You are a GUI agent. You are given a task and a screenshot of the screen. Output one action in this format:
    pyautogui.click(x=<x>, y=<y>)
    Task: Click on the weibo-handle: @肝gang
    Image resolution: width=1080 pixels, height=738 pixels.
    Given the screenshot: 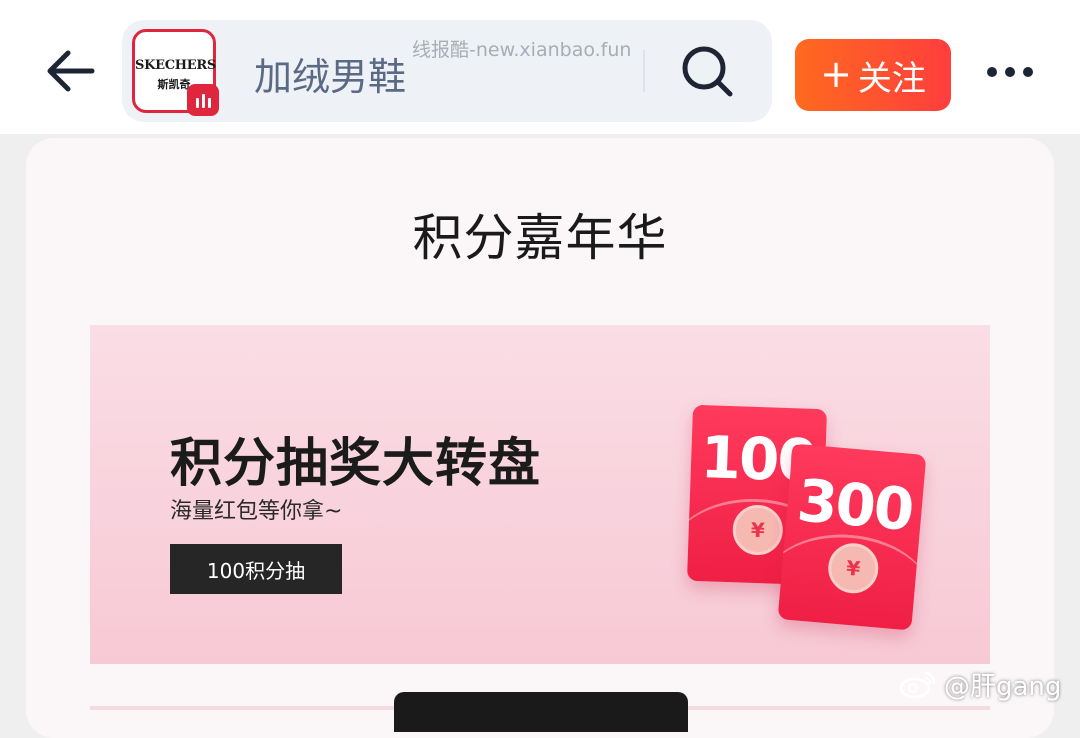 What is the action you would take?
    pyautogui.click(x=1003, y=686)
    